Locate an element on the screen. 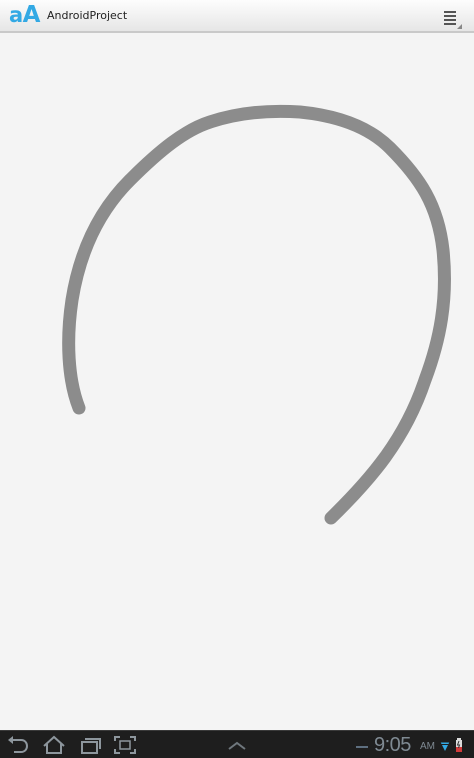  system-navigation-bar: 9:05 AM is located at coordinates (237, 744).